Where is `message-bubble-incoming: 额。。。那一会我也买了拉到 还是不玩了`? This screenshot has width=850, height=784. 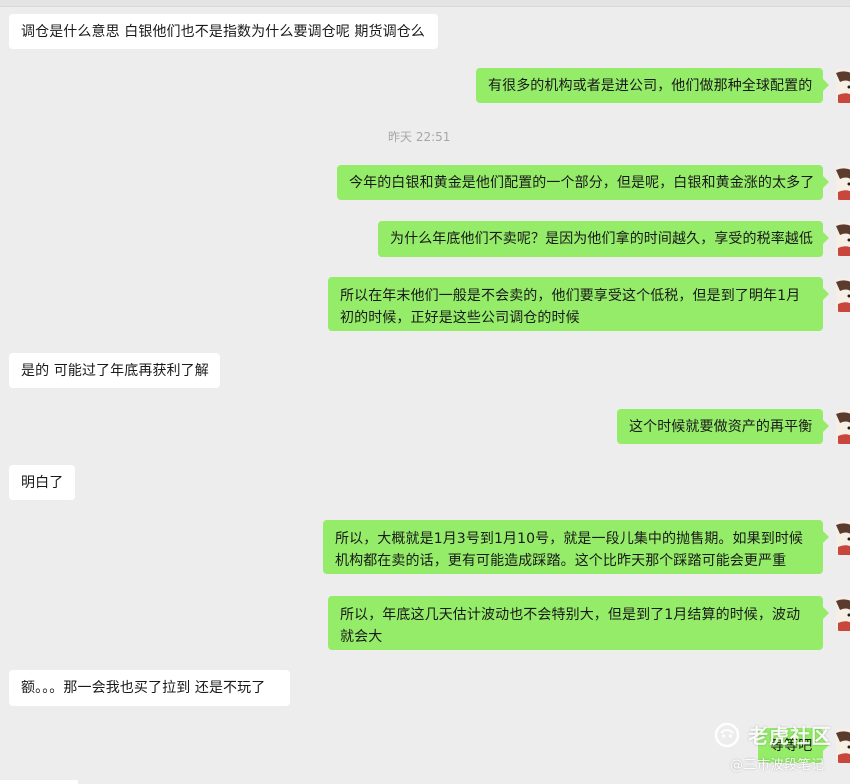 message-bubble-incoming: 额。。。那一会我也买了拉到 还是不玩了 is located at coordinates (149, 688).